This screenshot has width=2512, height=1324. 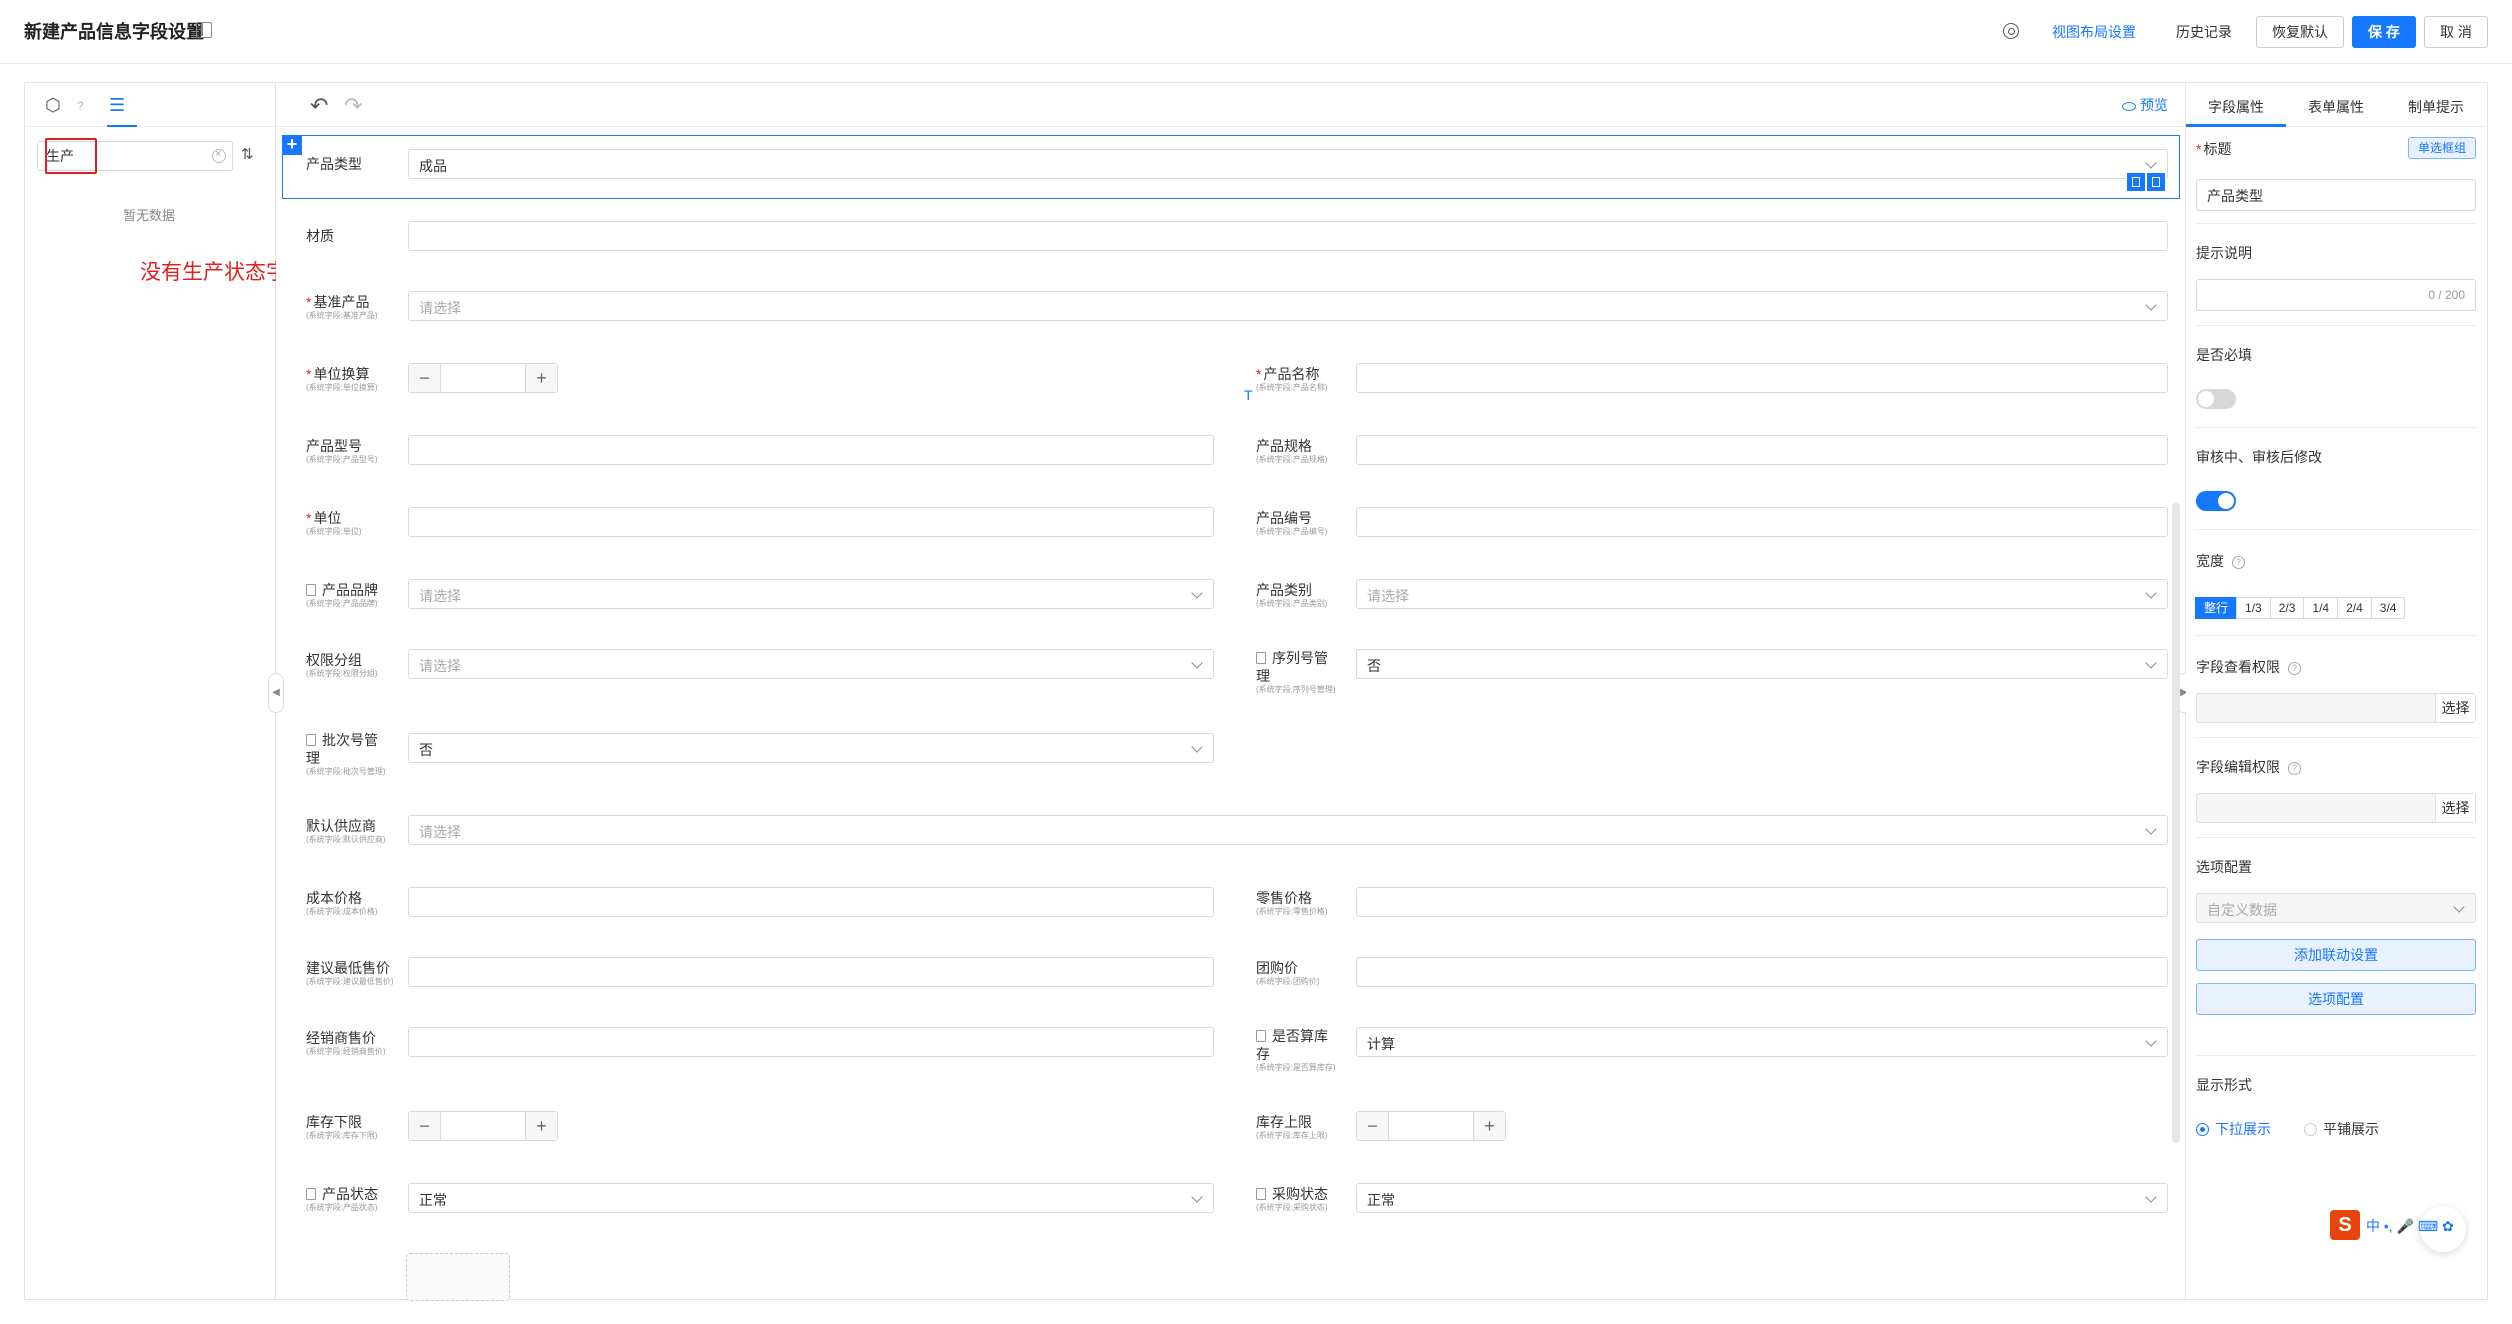 I want to click on product-code-input, so click(x=1762, y=522).